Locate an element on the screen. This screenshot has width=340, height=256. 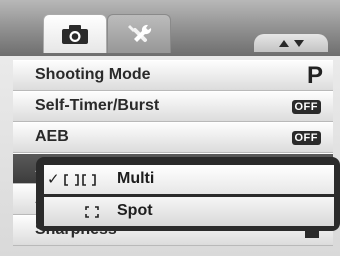
menu-row-value: P is located at coordinates (314, 75).